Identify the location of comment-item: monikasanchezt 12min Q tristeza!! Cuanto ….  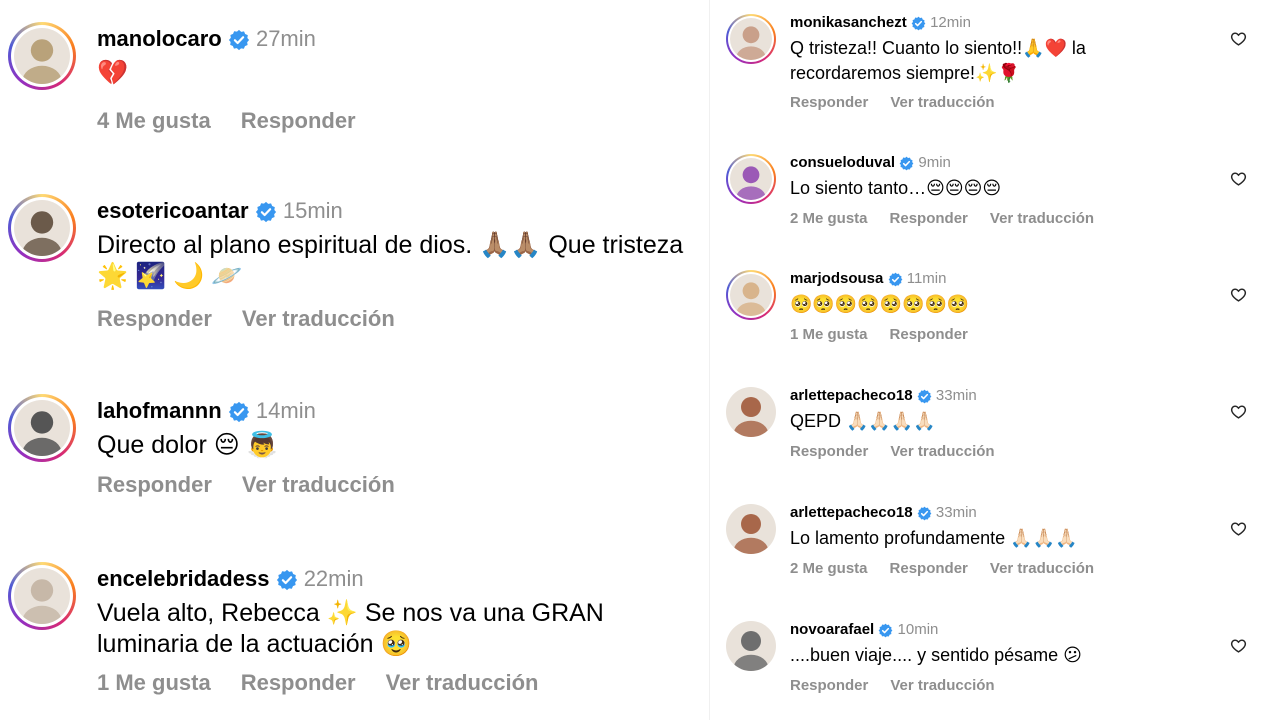
(1000, 58).